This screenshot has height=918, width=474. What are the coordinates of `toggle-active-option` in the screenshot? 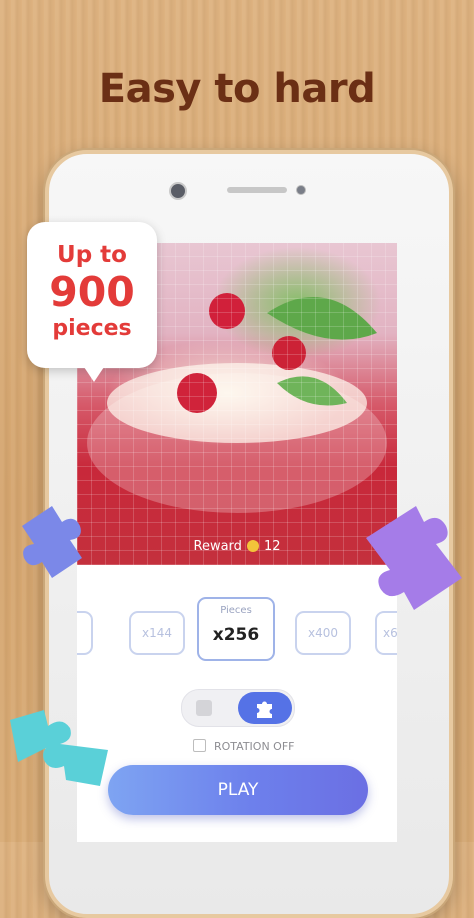 It's located at (265, 708).